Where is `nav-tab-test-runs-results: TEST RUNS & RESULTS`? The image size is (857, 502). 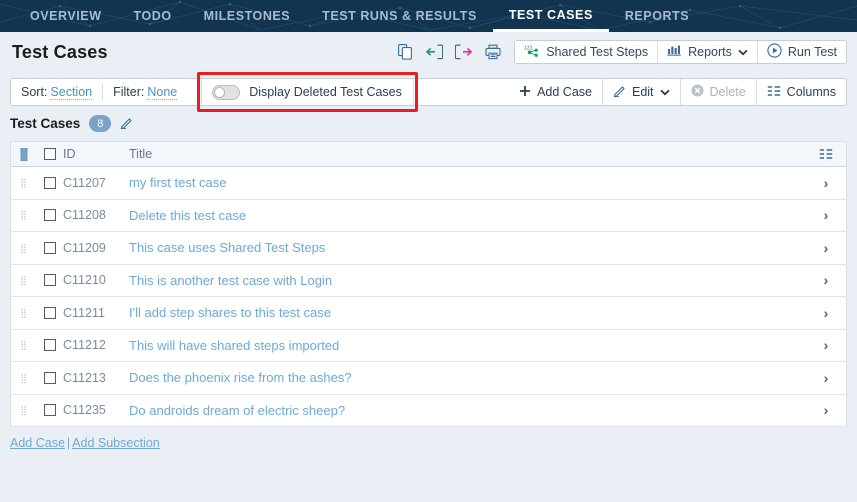 nav-tab-test-runs-results: TEST RUNS & RESULTS is located at coordinates (399, 16).